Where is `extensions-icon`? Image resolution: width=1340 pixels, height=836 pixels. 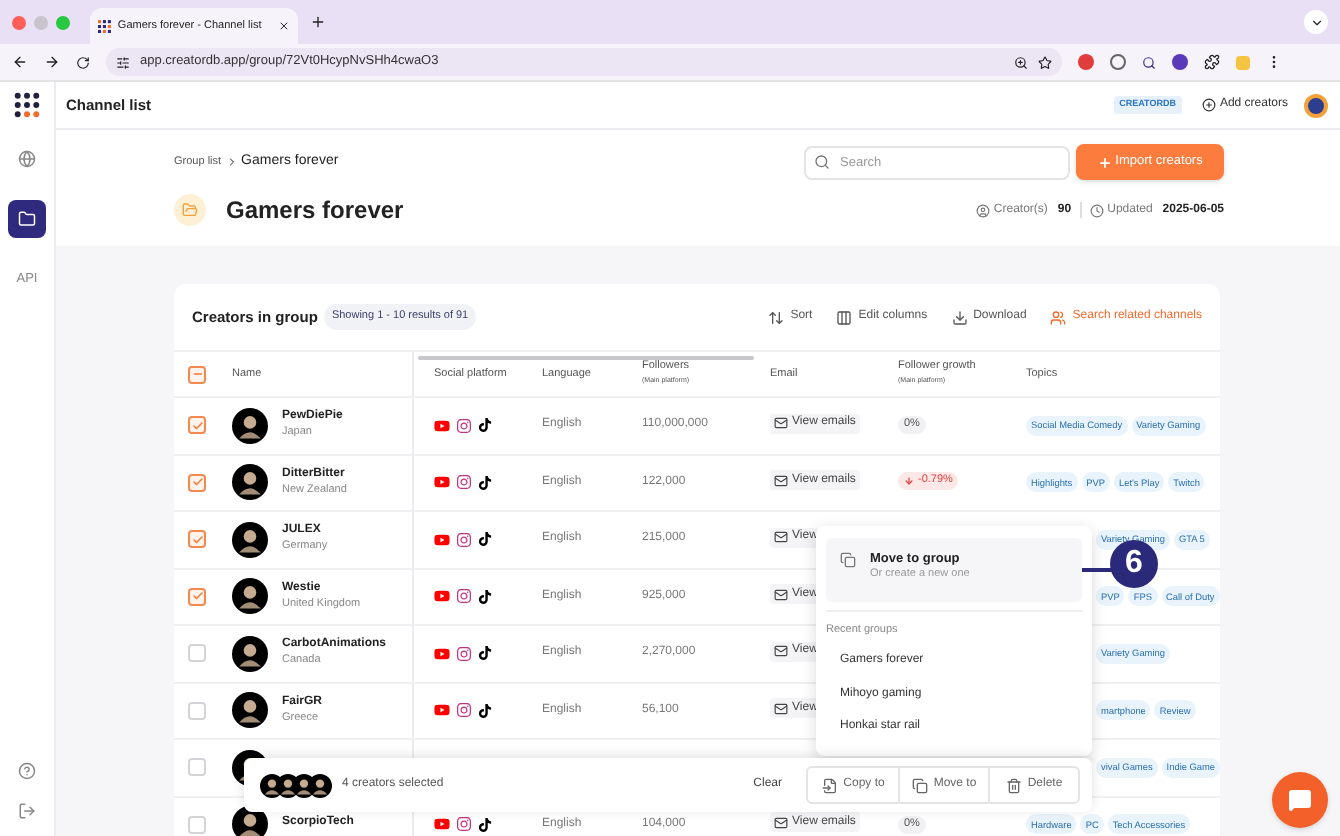
extensions-icon is located at coordinates (1212, 62).